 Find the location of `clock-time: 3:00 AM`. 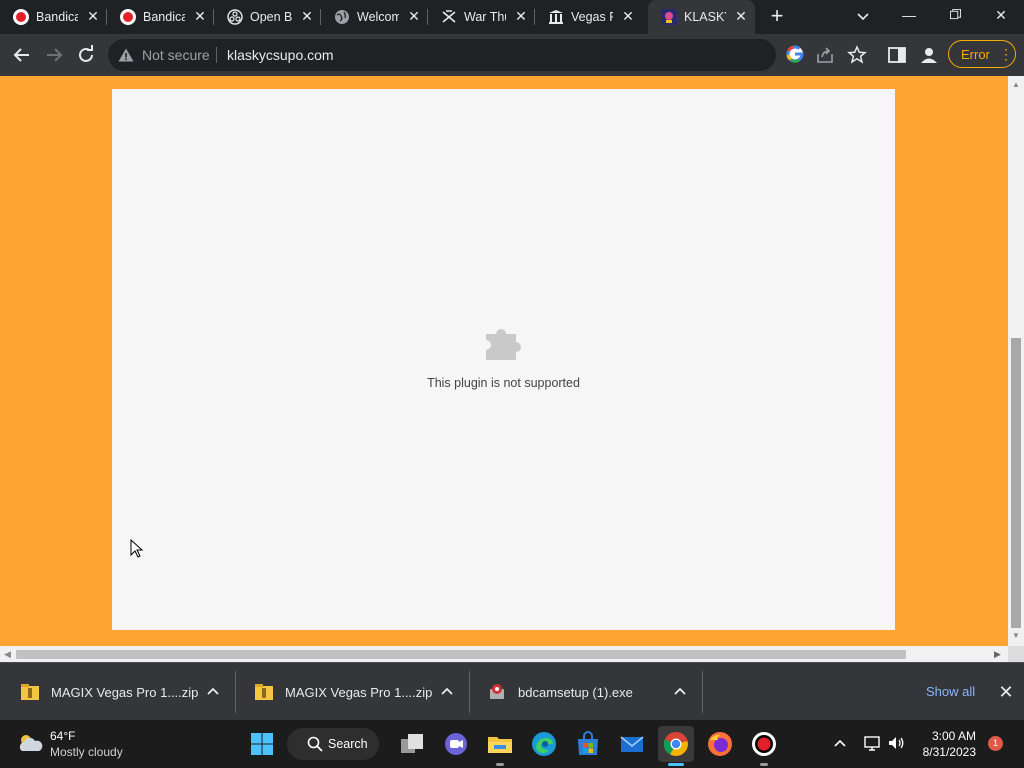

clock-time: 3:00 AM is located at coordinates (948, 736).